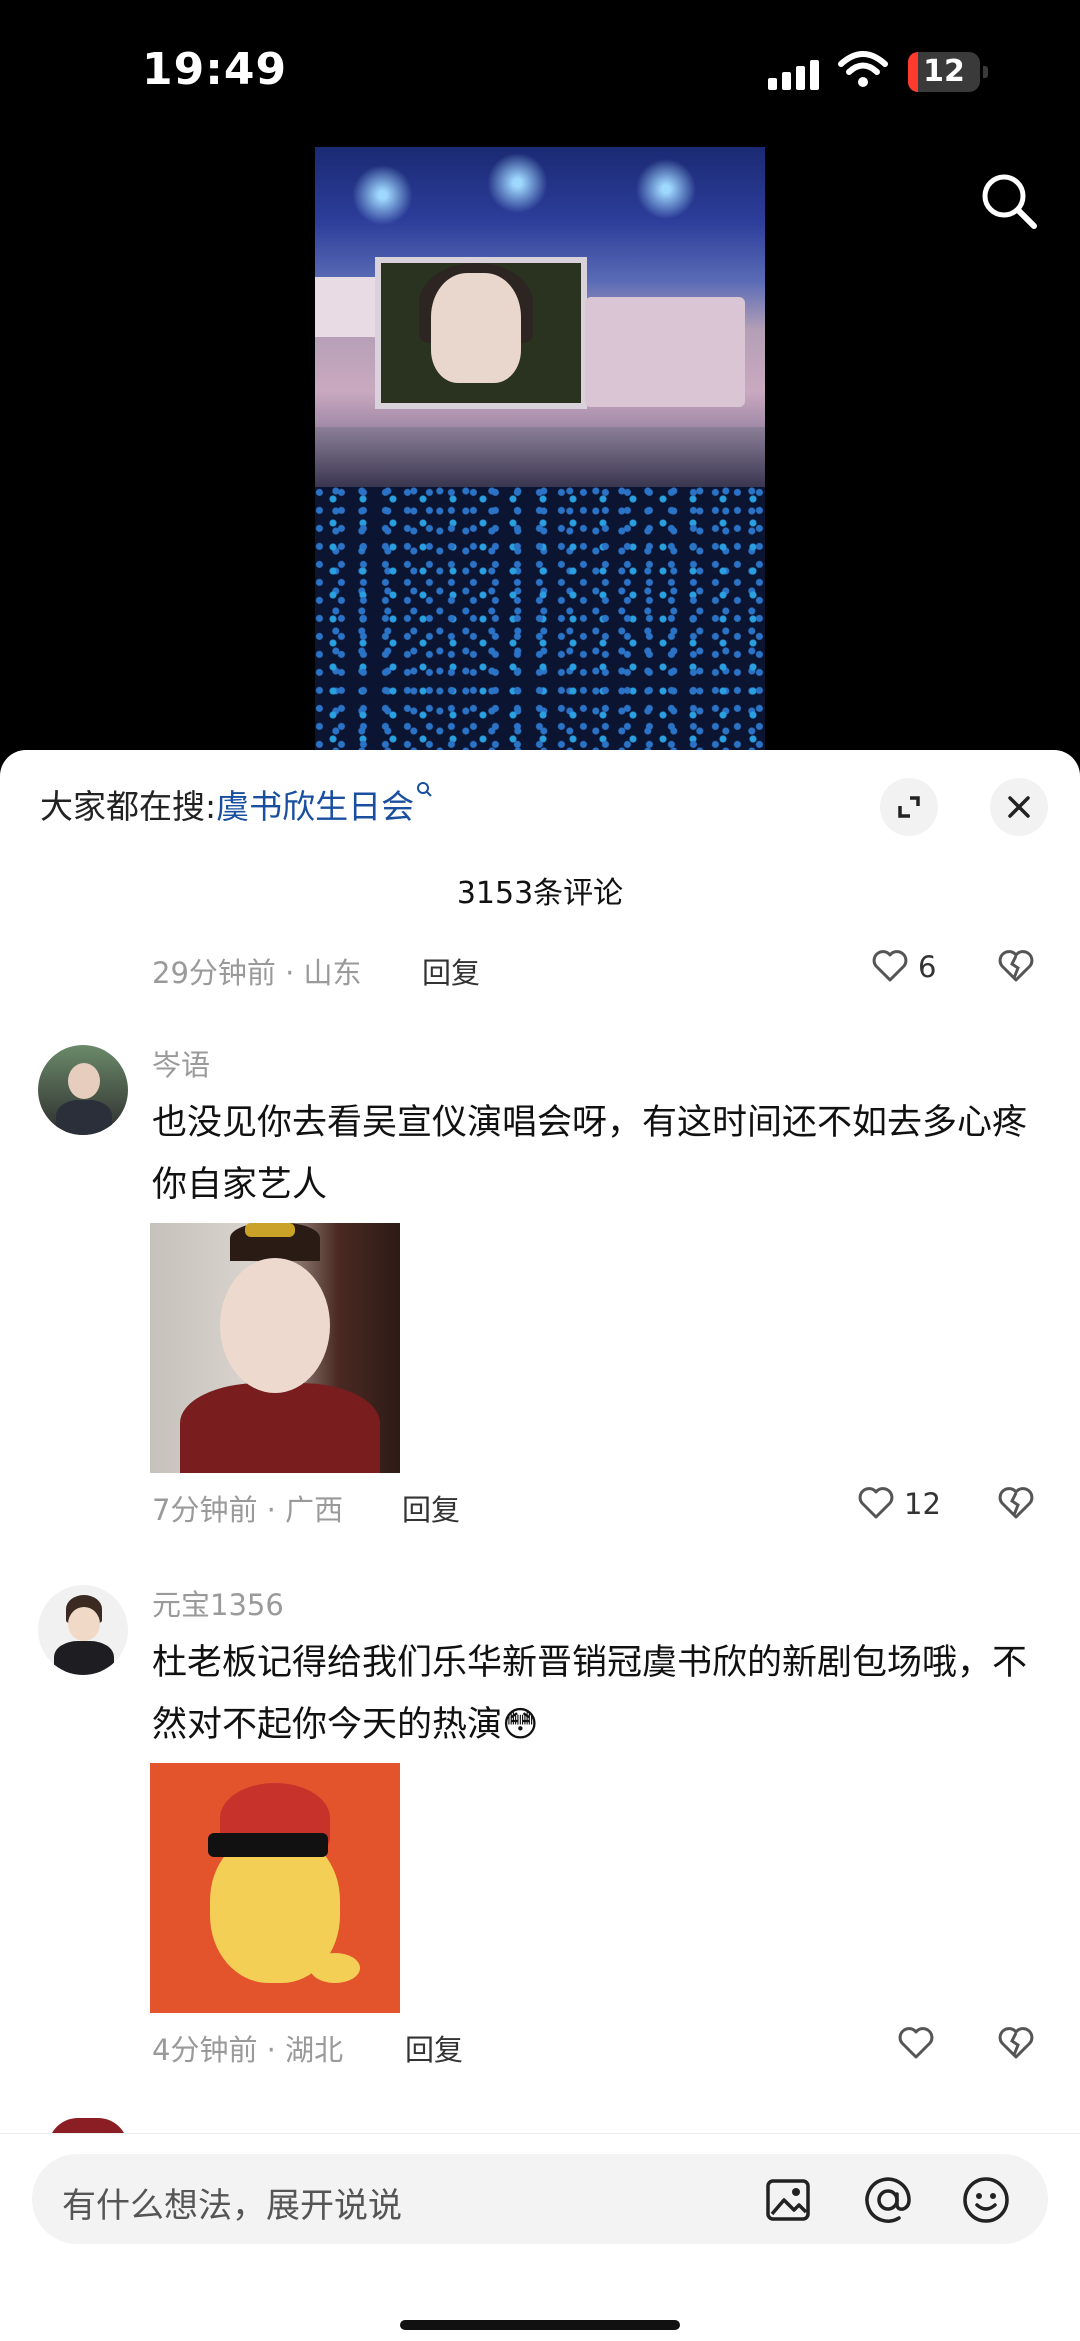 The height and width of the screenshot is (2341, 1080). What do you see at coordinates (863, 69) in the screenshot?
I see `wifi-icon` at bounding box center [863, 69].